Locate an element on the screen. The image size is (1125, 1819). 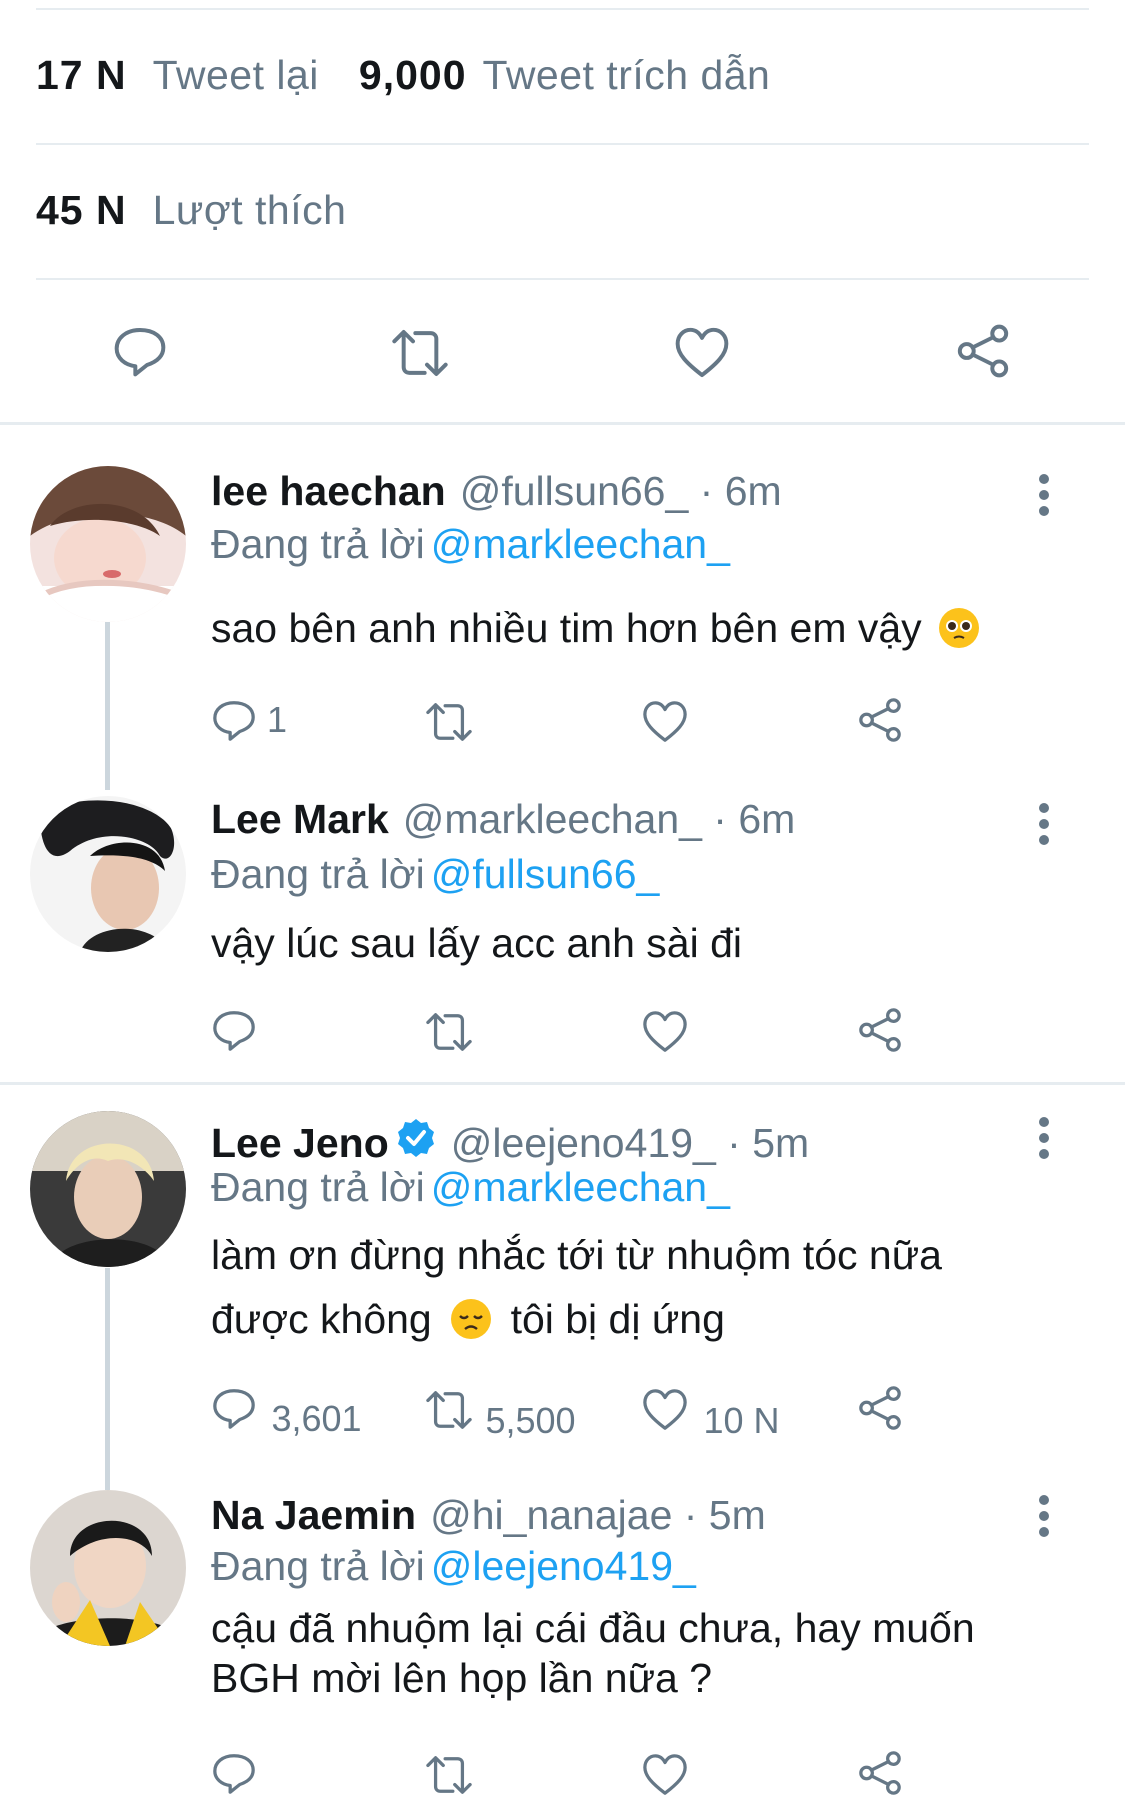
tweet-text-line: được không is located at coordinates (321, 1319).